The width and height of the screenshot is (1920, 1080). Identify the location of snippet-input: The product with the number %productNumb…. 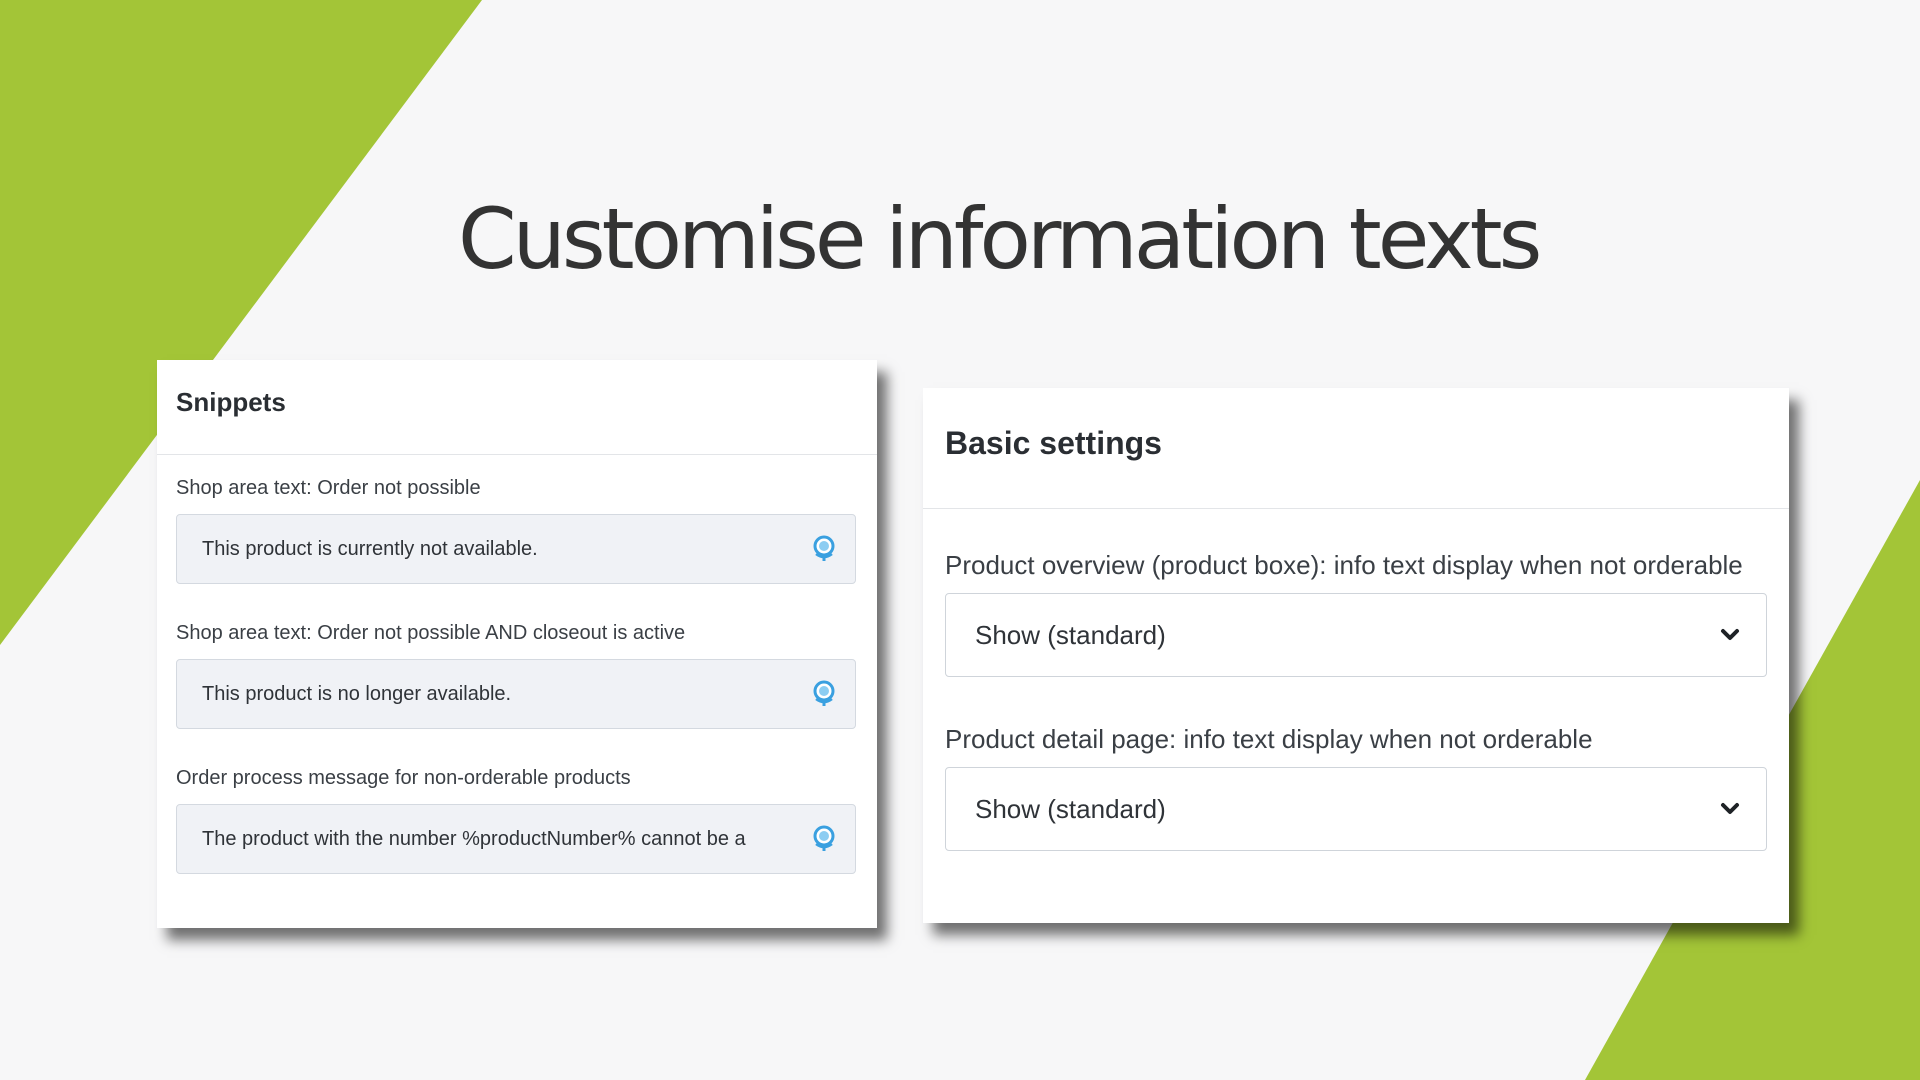
(516, 839).